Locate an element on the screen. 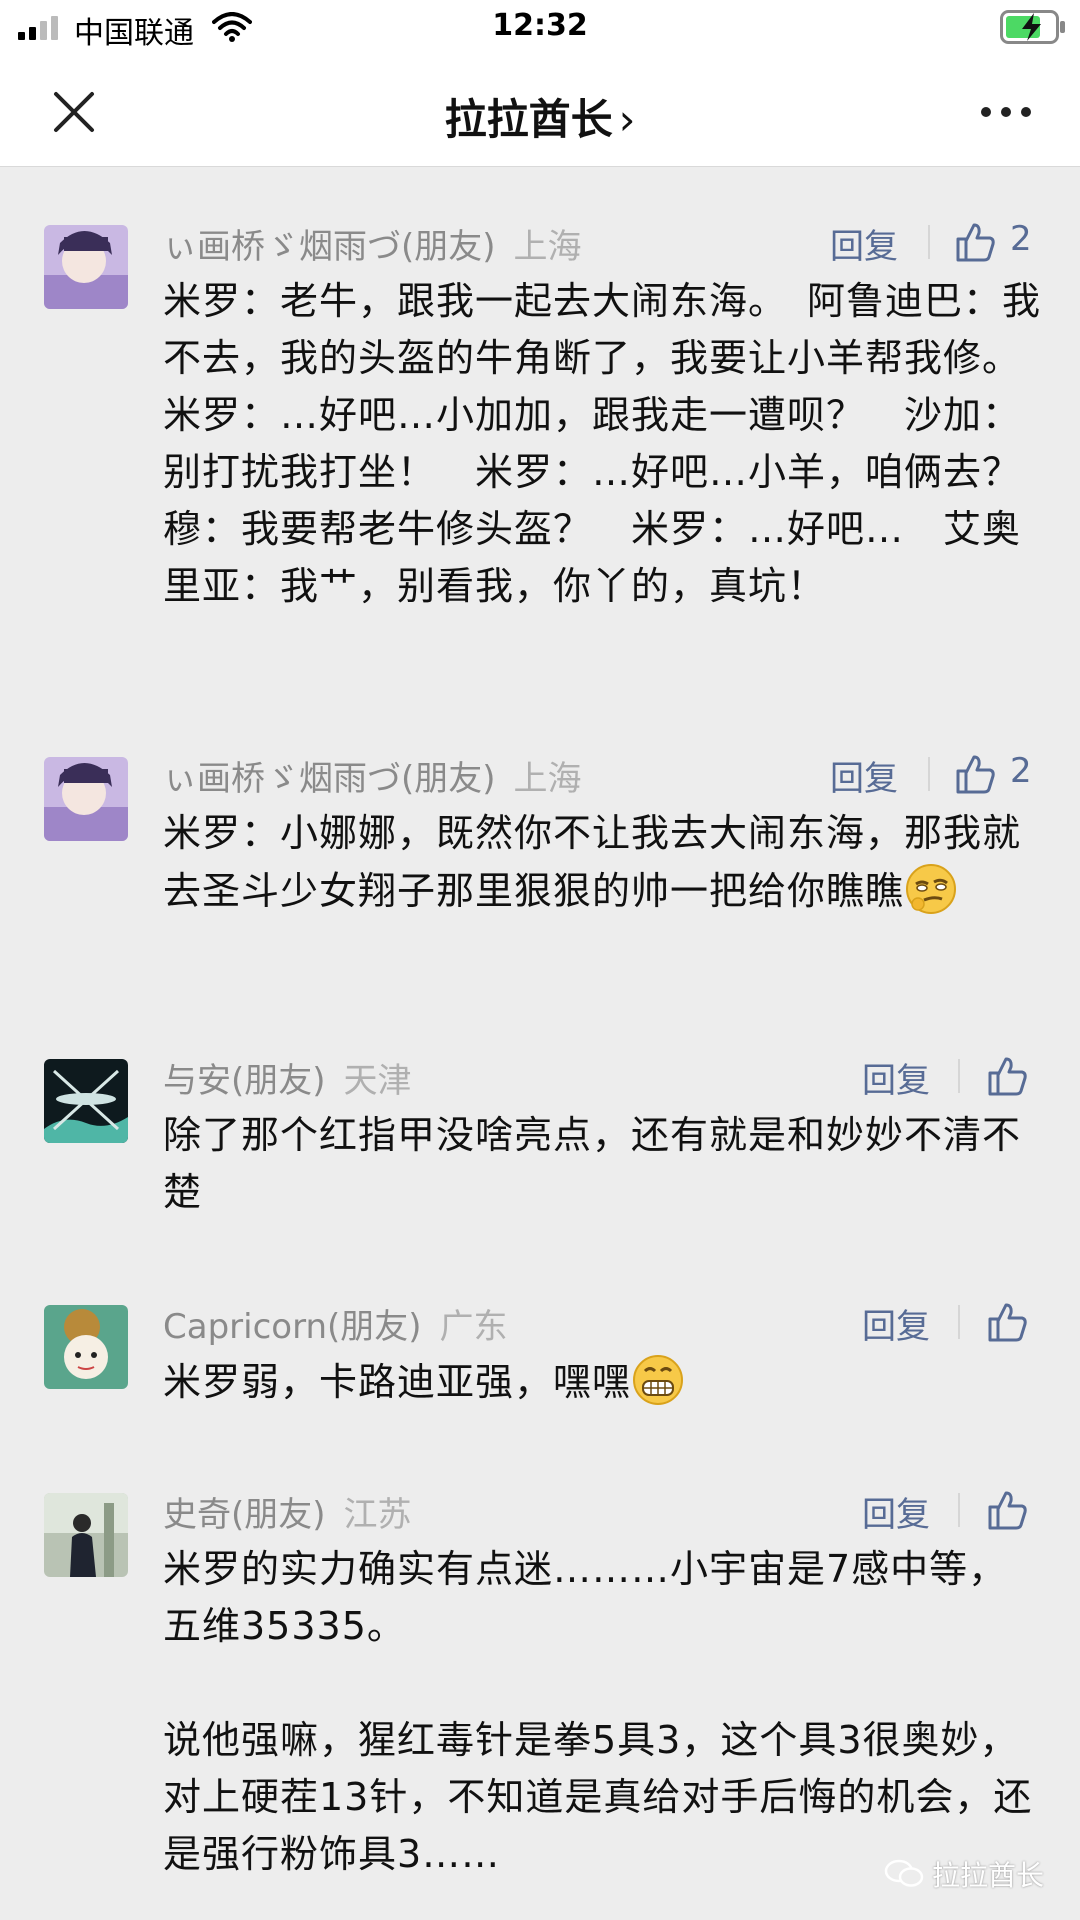  comment-text-content: 米罗弱，卡路迪亚强，嘿嘿 is located at coordinates (397, 1382).